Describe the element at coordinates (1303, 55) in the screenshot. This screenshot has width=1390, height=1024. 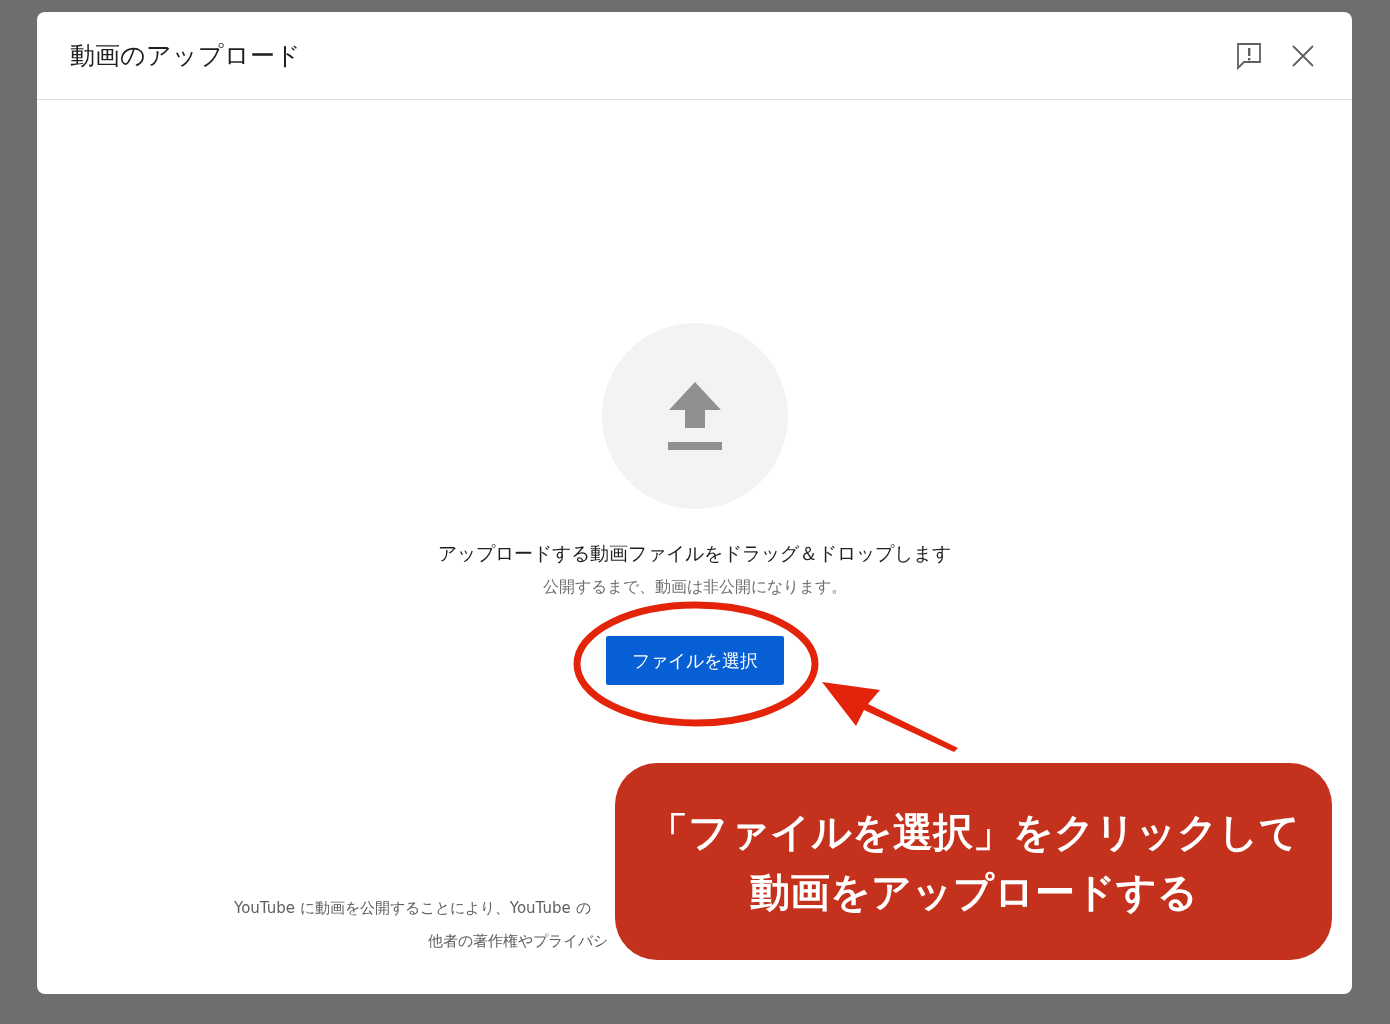
I see `close-icon` at that location.